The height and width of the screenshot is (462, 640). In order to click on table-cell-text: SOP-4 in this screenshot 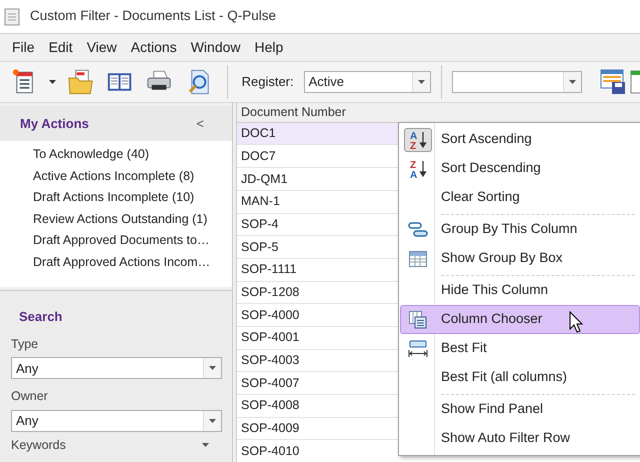, I will do `click(260, 224)`.